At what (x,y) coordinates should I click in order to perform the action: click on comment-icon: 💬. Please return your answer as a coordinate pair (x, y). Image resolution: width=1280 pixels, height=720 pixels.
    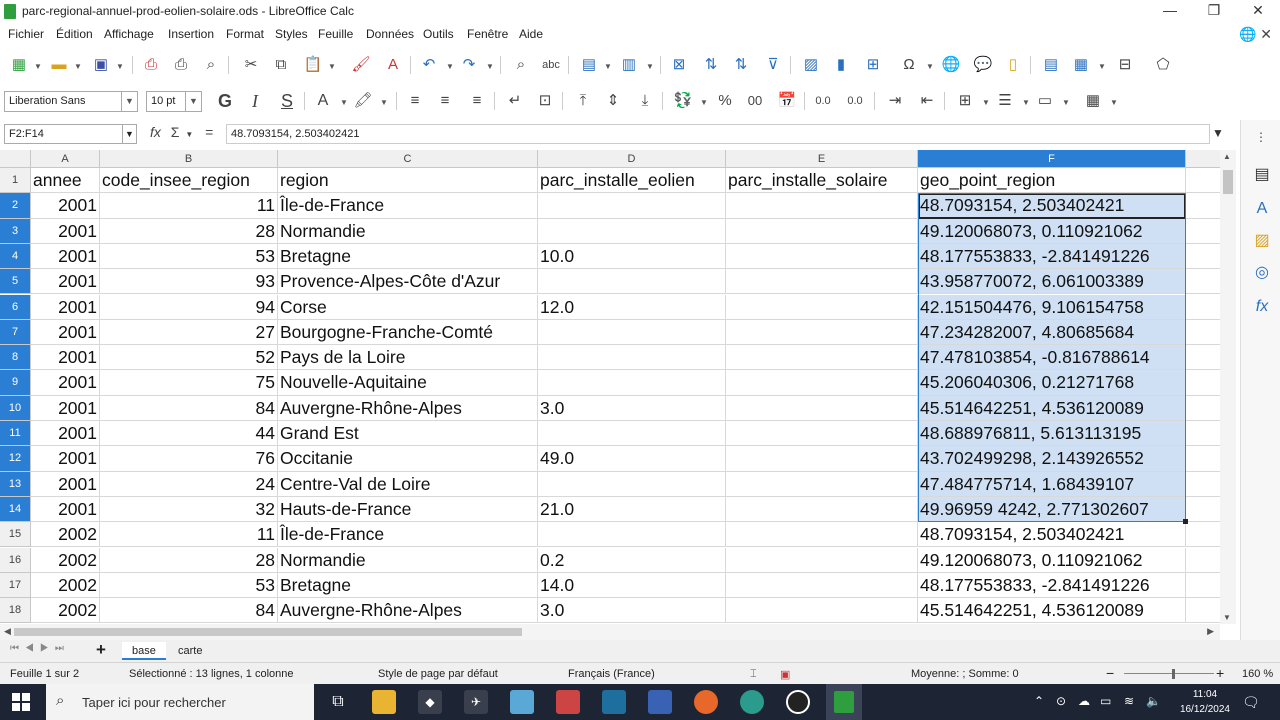
    Looking at the image, I should click on (983, 65).